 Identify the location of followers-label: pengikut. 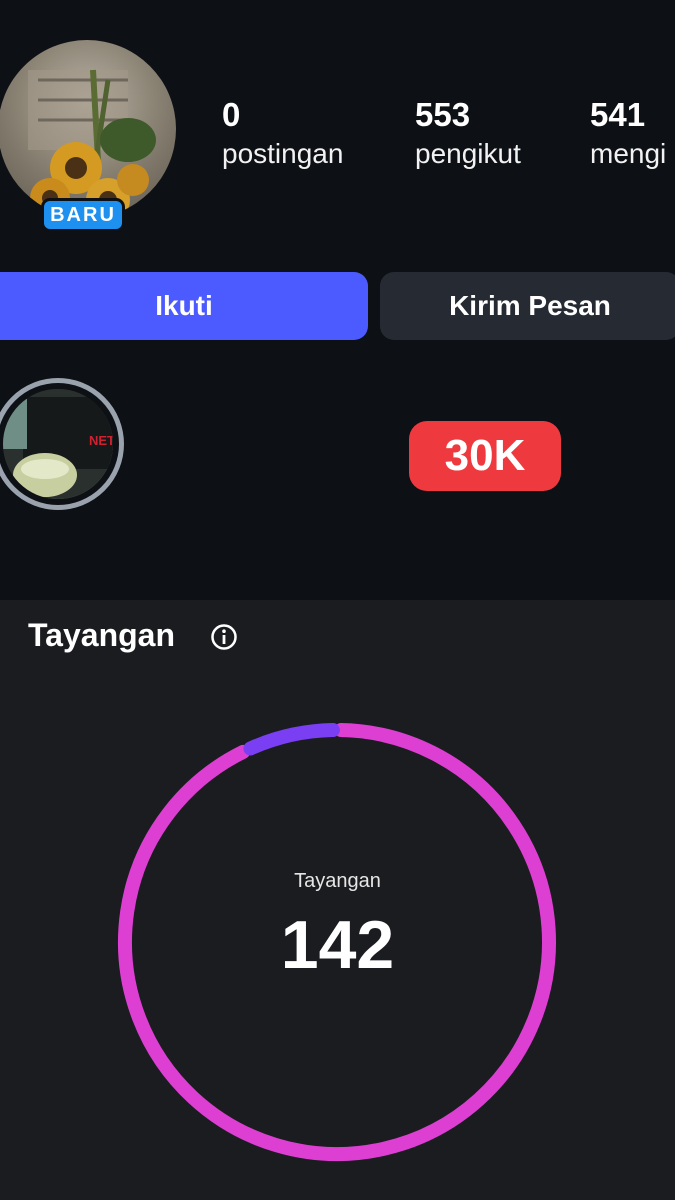
(468, 153).